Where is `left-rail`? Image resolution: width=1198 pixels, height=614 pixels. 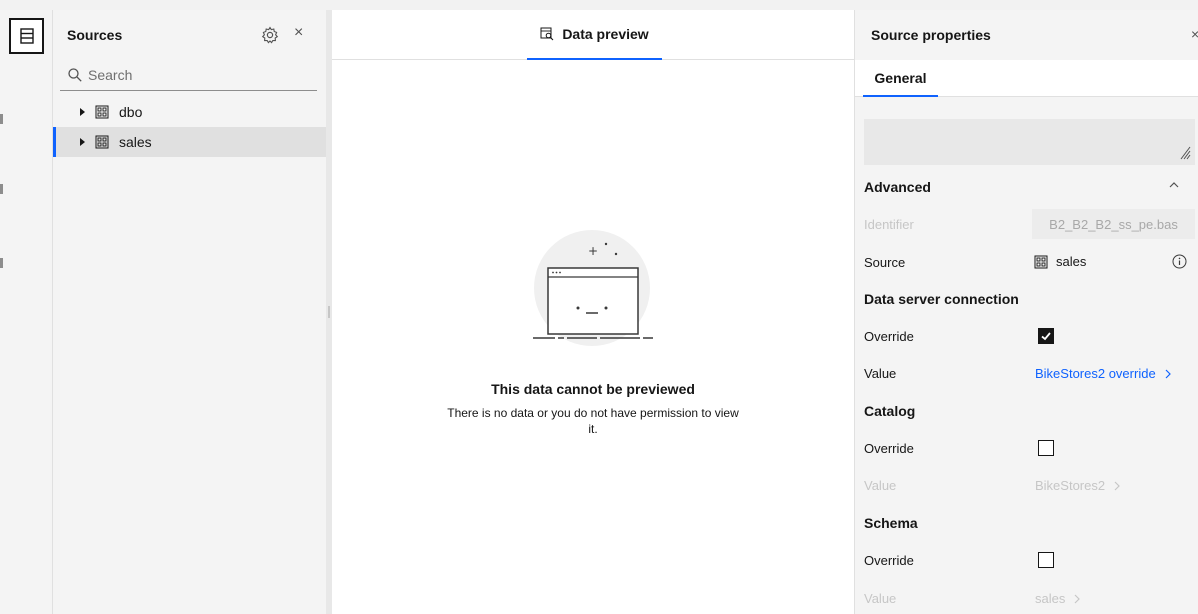 left-rail is located at coordinates (26, 312).